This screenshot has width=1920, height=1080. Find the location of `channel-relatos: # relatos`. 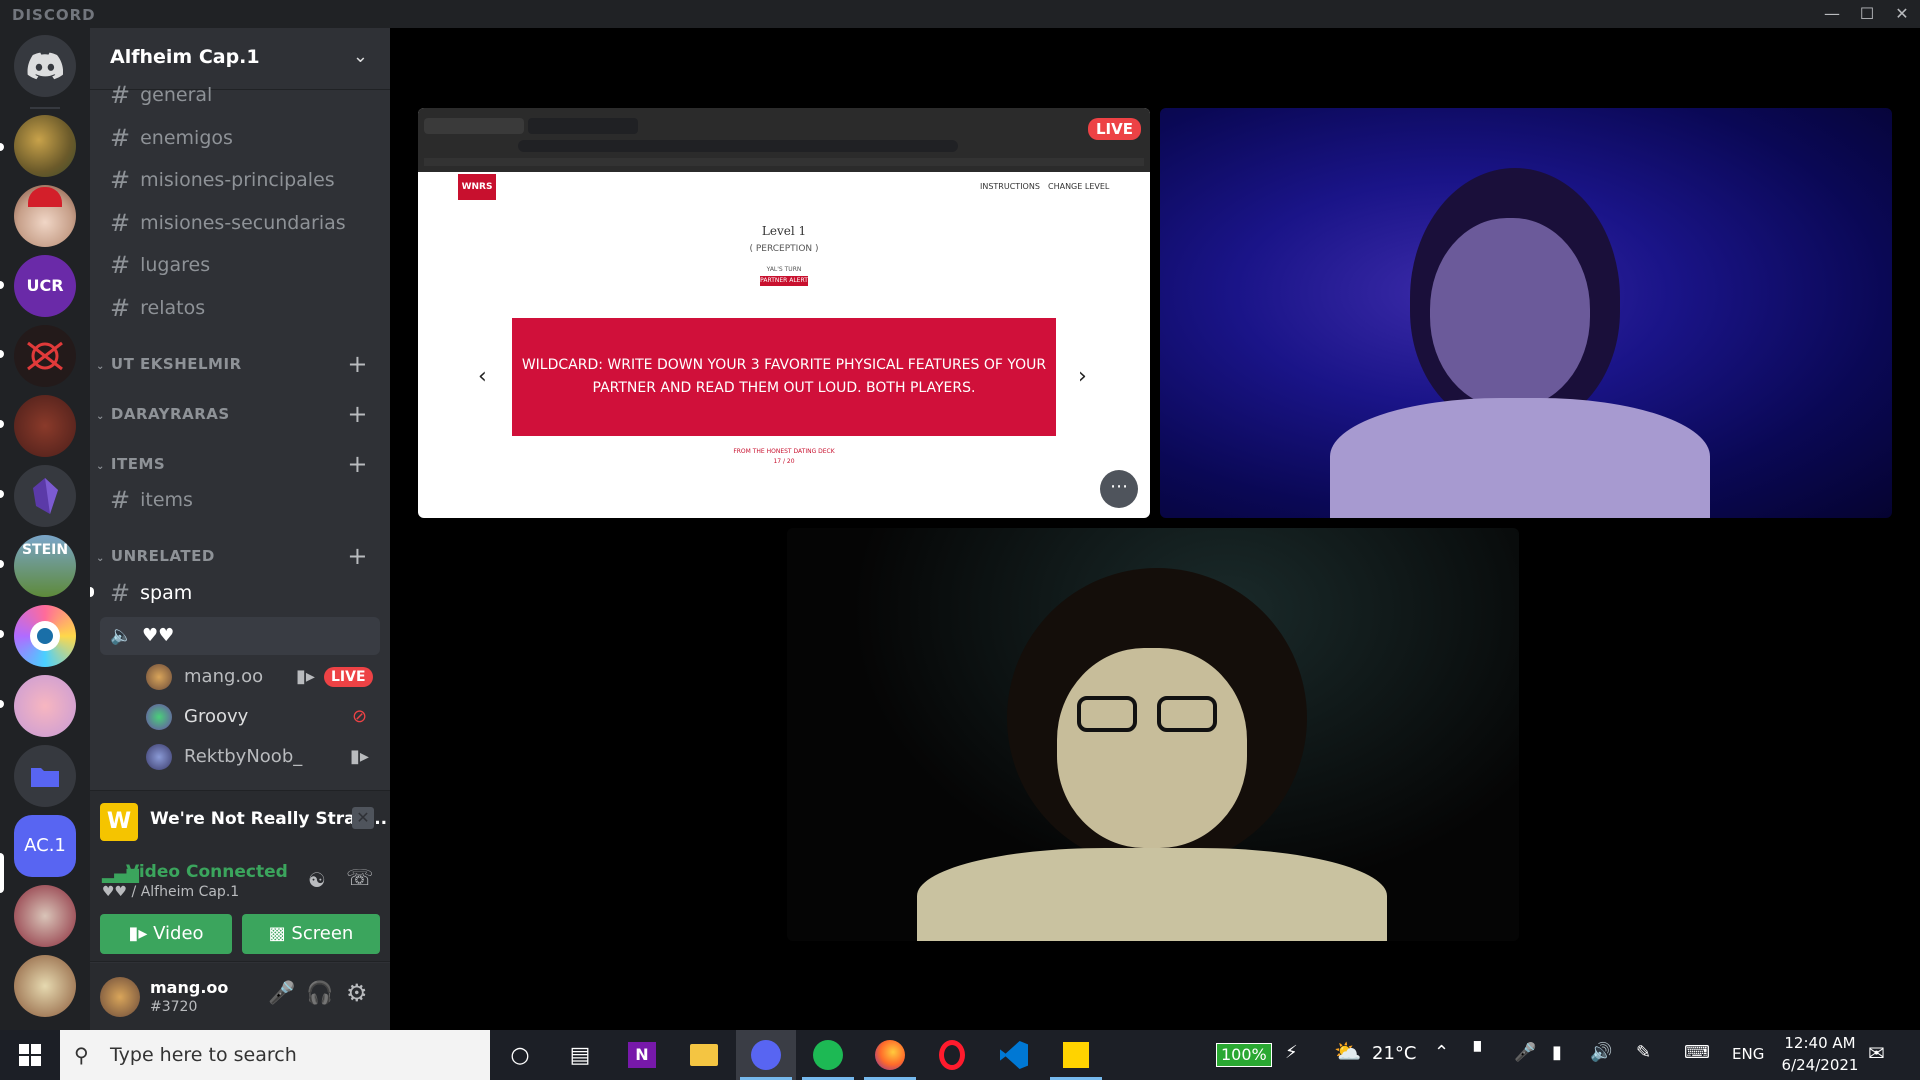

channel-relatos: # relatos is located at coordinates (245, 308).